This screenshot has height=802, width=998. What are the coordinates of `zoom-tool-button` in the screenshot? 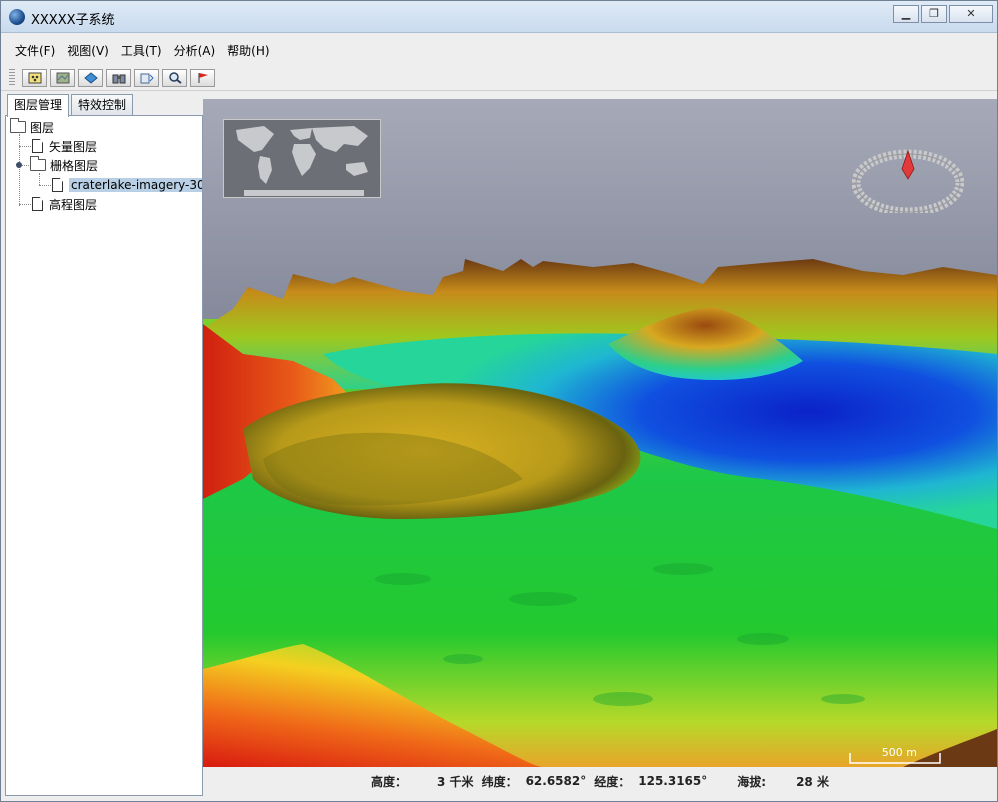 It's located at (174, 77).